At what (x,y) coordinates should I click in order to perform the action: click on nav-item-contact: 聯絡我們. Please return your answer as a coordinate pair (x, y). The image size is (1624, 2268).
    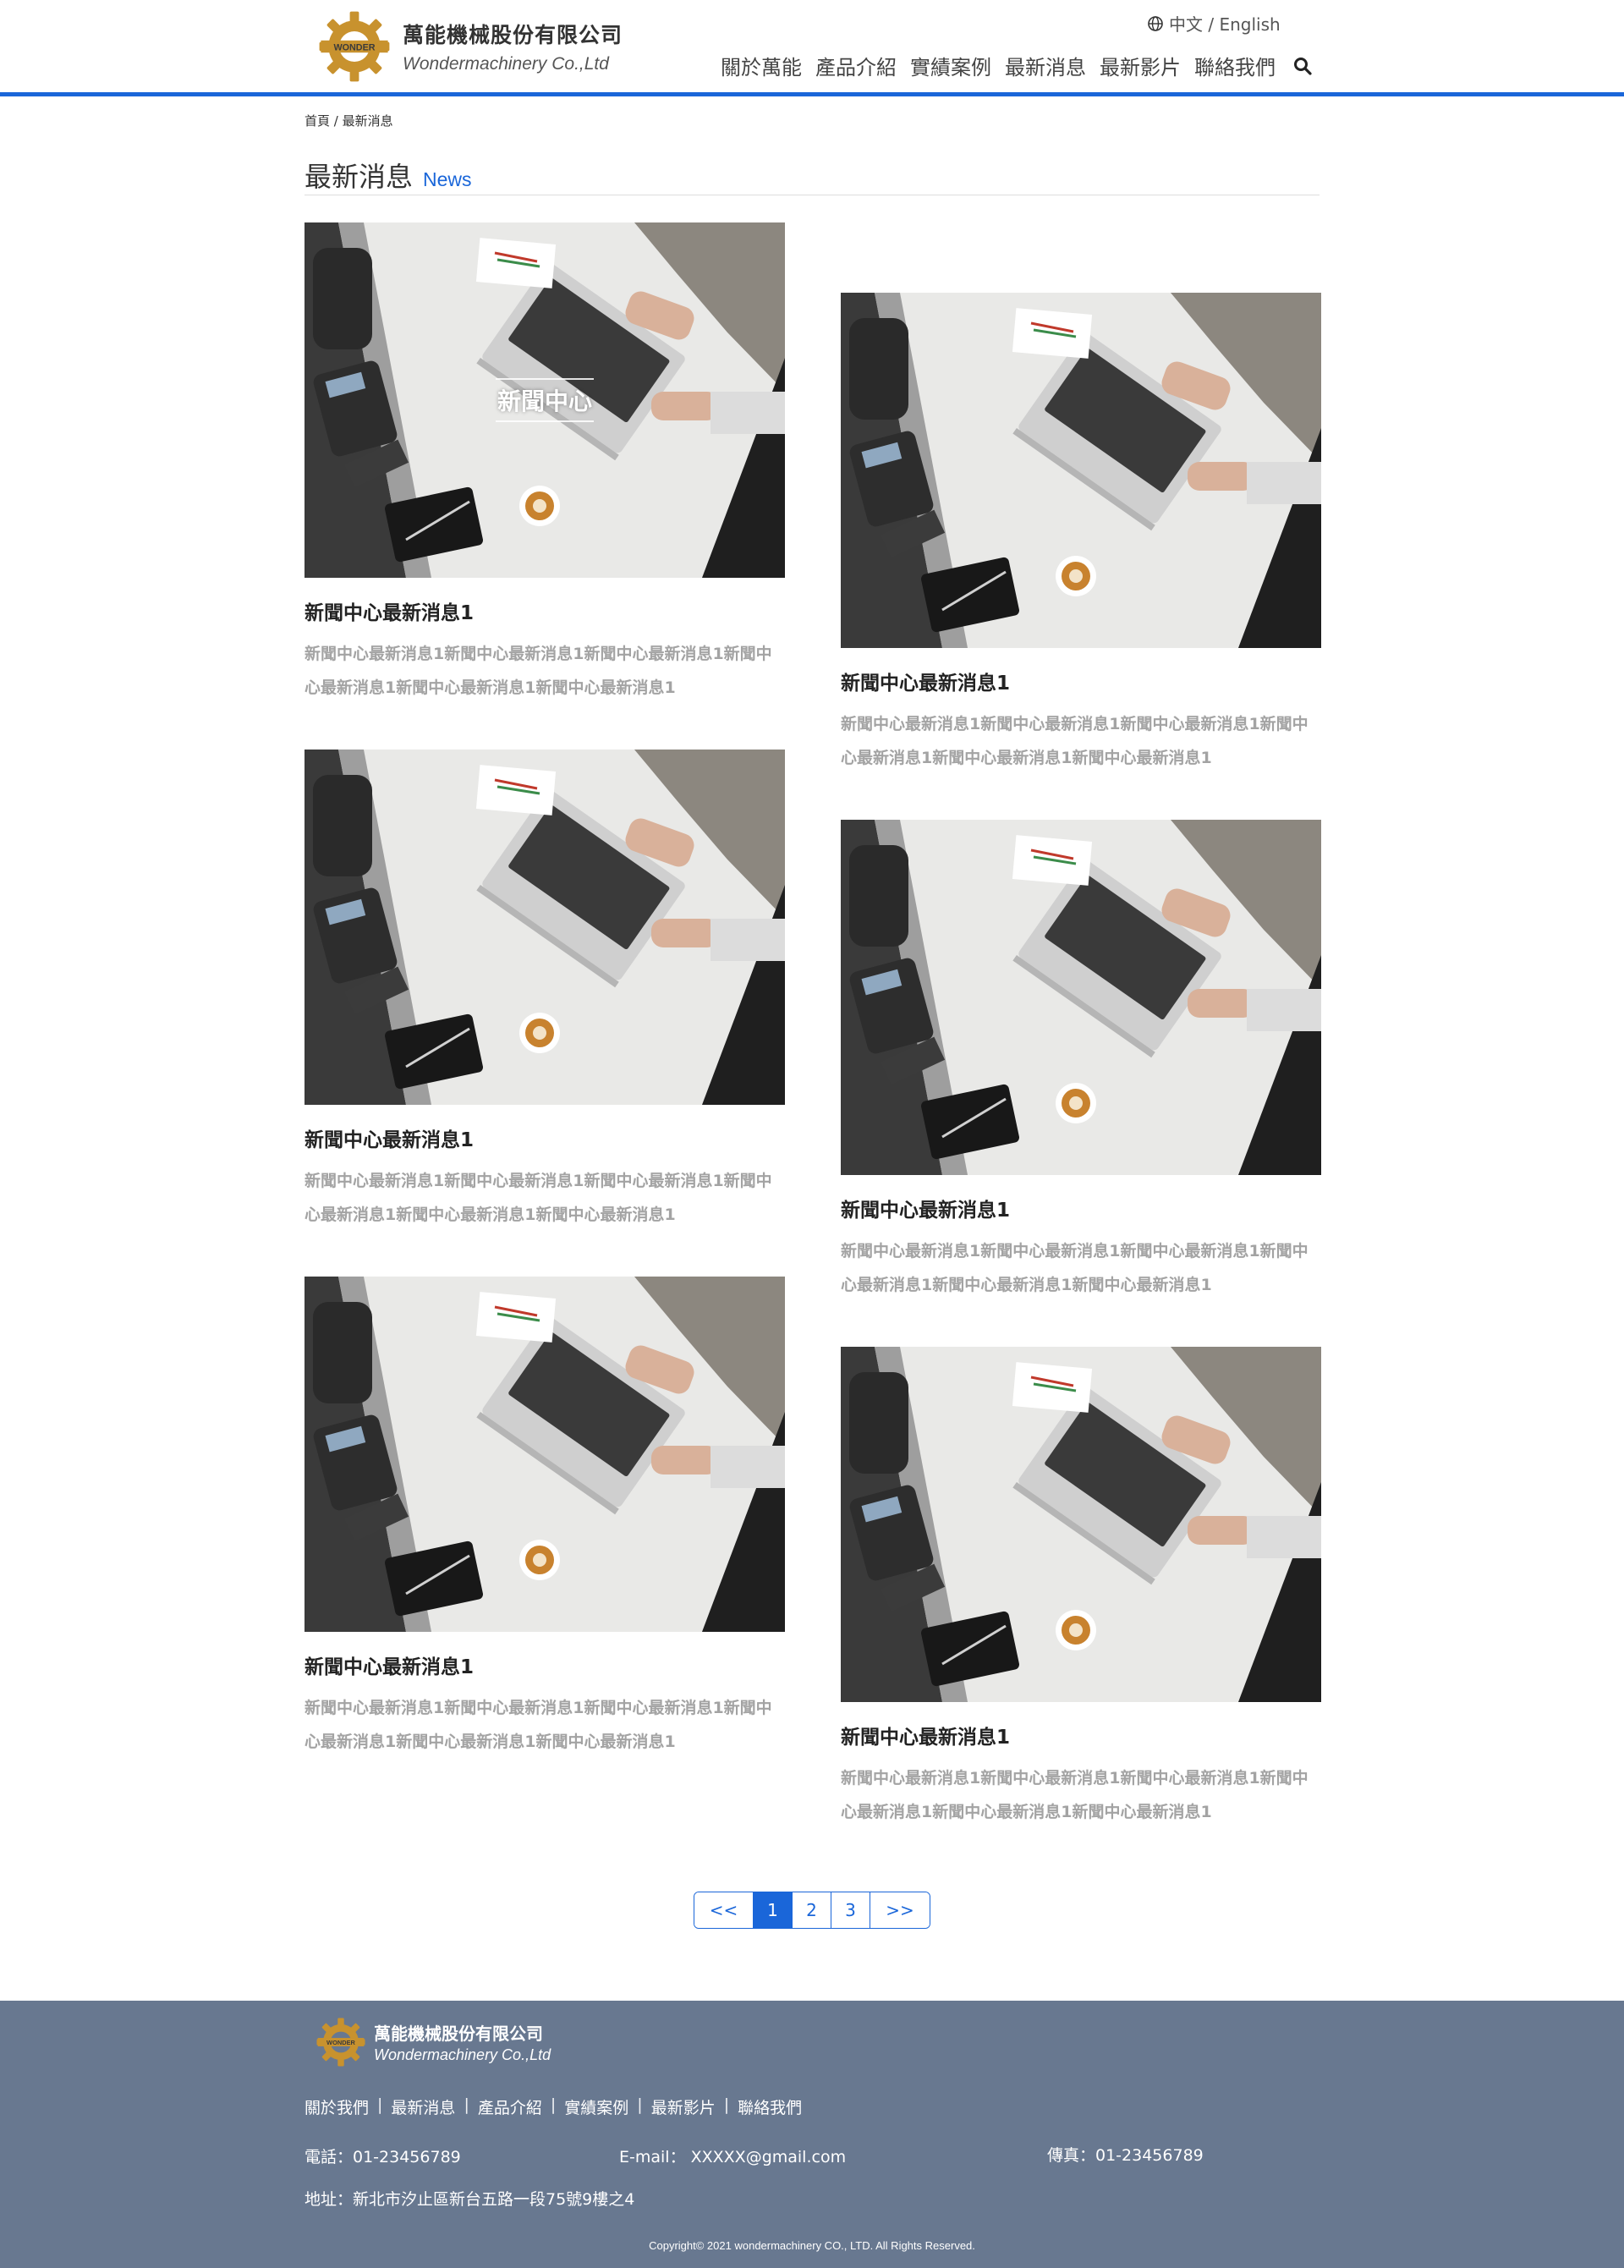
    Looking at the image, I should click on (1235, 65).